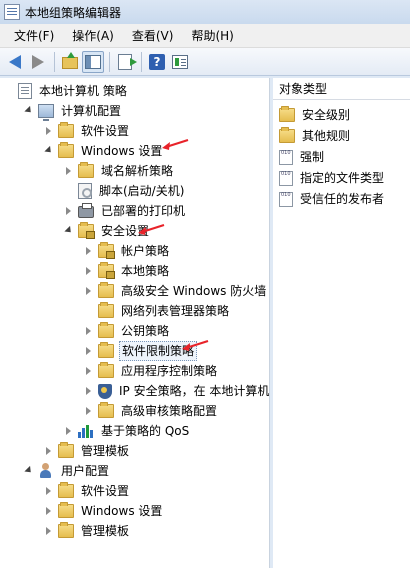  I want to click on tree-node: 本地策略, so click(127, 271).